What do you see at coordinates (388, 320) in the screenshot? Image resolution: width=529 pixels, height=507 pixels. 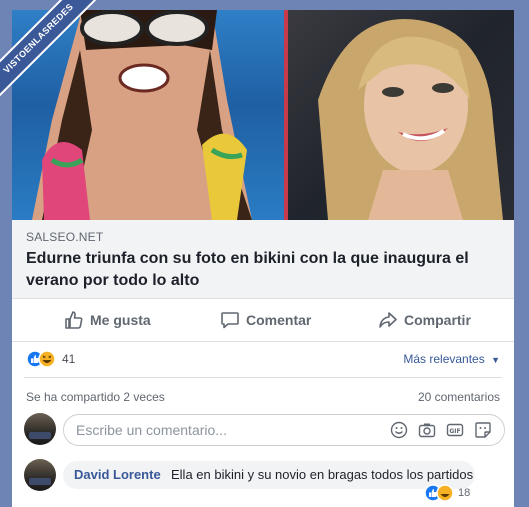 I see `share-arrow-icon` at bounding box center [388, 320].